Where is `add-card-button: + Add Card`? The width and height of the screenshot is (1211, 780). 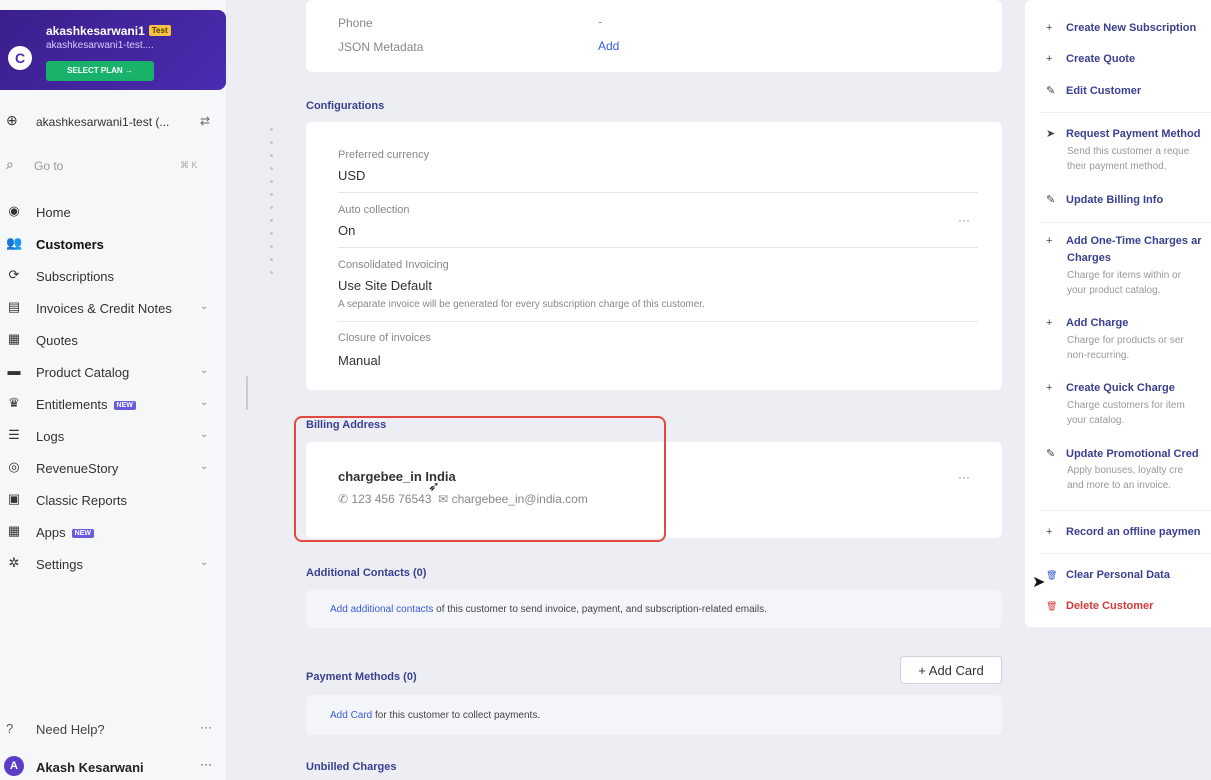 add-card-button: + Add Card is located at coordinates (951, 670).